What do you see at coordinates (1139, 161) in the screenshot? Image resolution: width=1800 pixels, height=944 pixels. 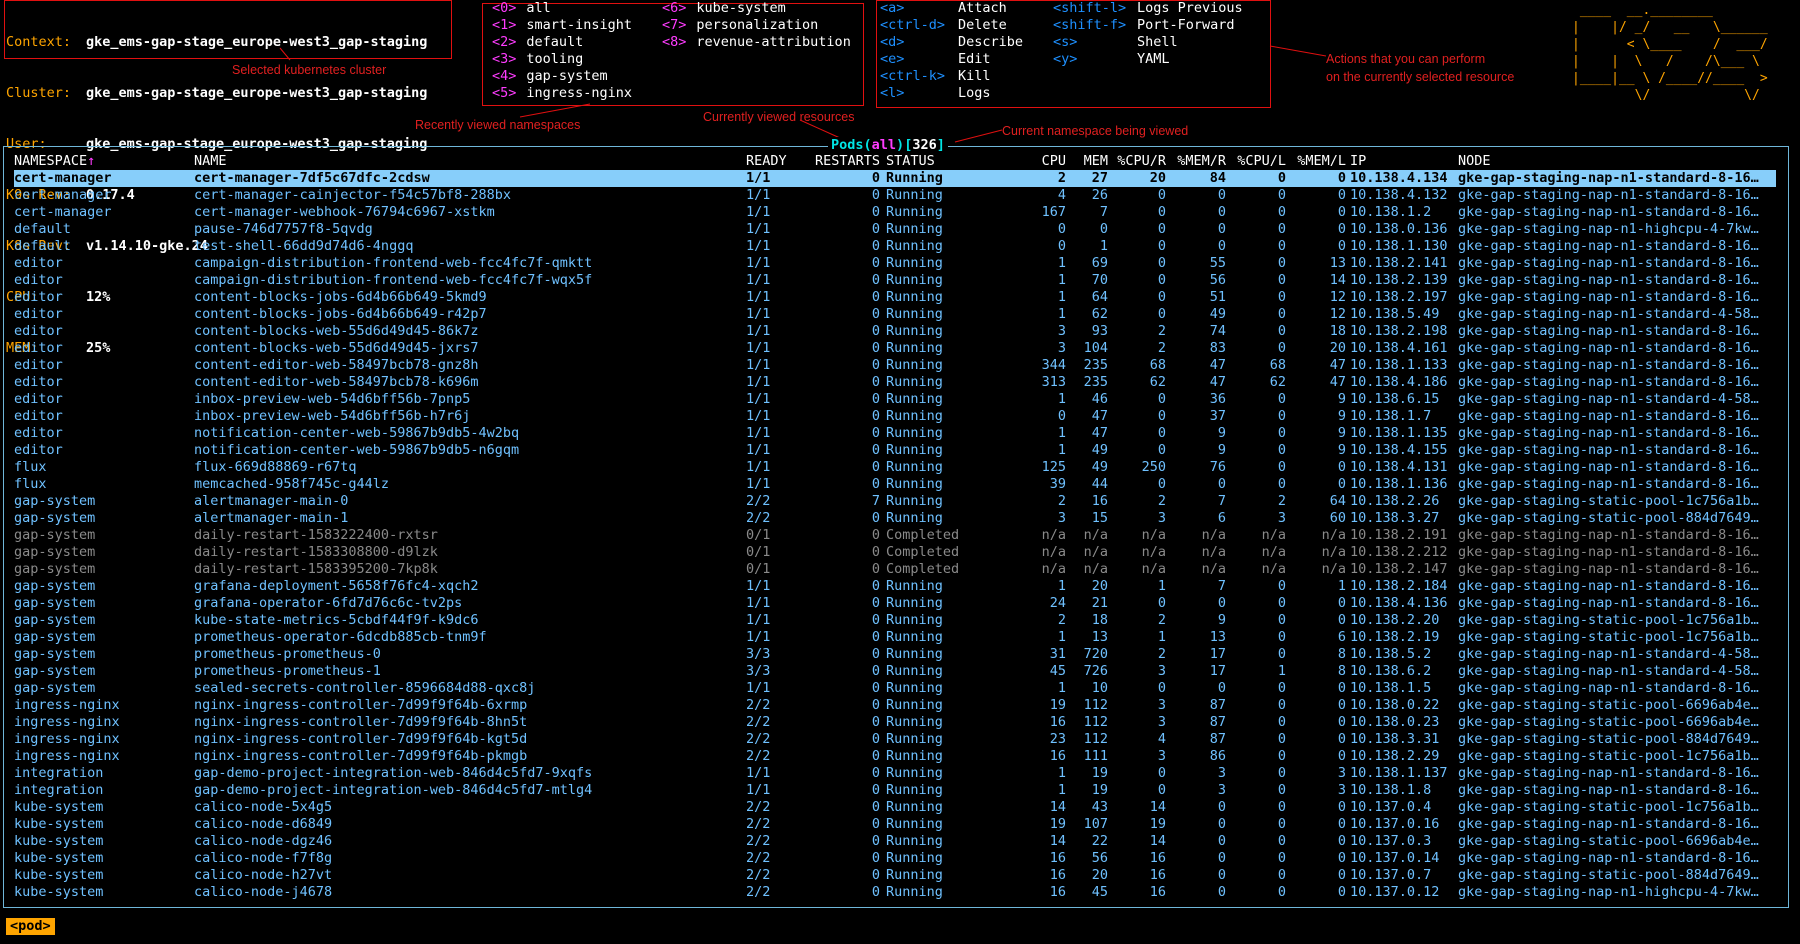 I see `col-cpu-r: %CPU/R` at bounding box center [1139, 161].